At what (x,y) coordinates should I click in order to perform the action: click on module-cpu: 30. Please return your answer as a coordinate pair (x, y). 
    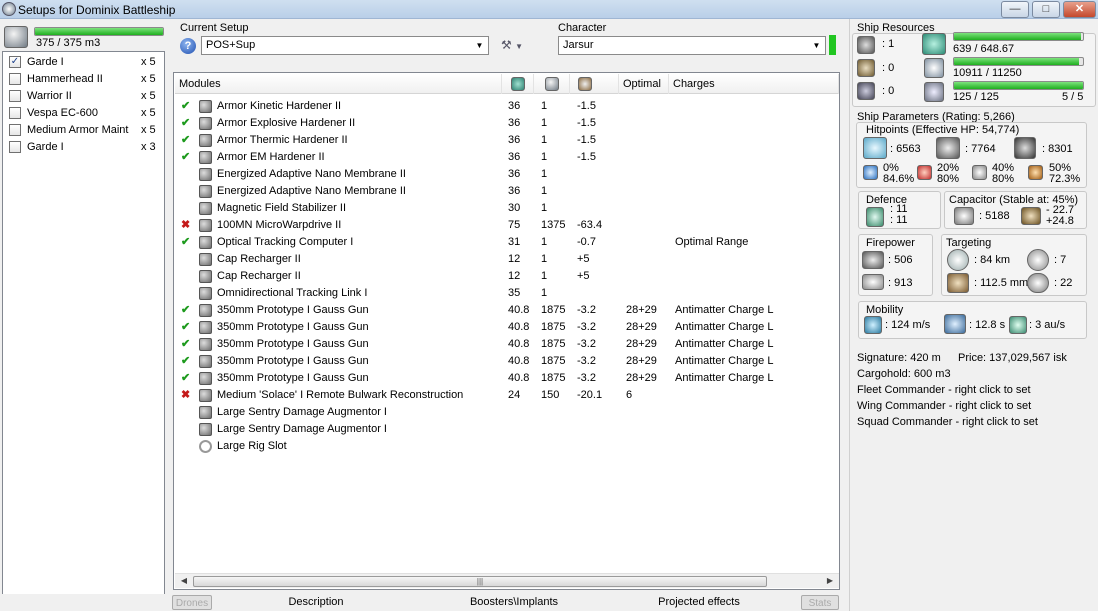
    Looking at the image, I should click on (514, 208).